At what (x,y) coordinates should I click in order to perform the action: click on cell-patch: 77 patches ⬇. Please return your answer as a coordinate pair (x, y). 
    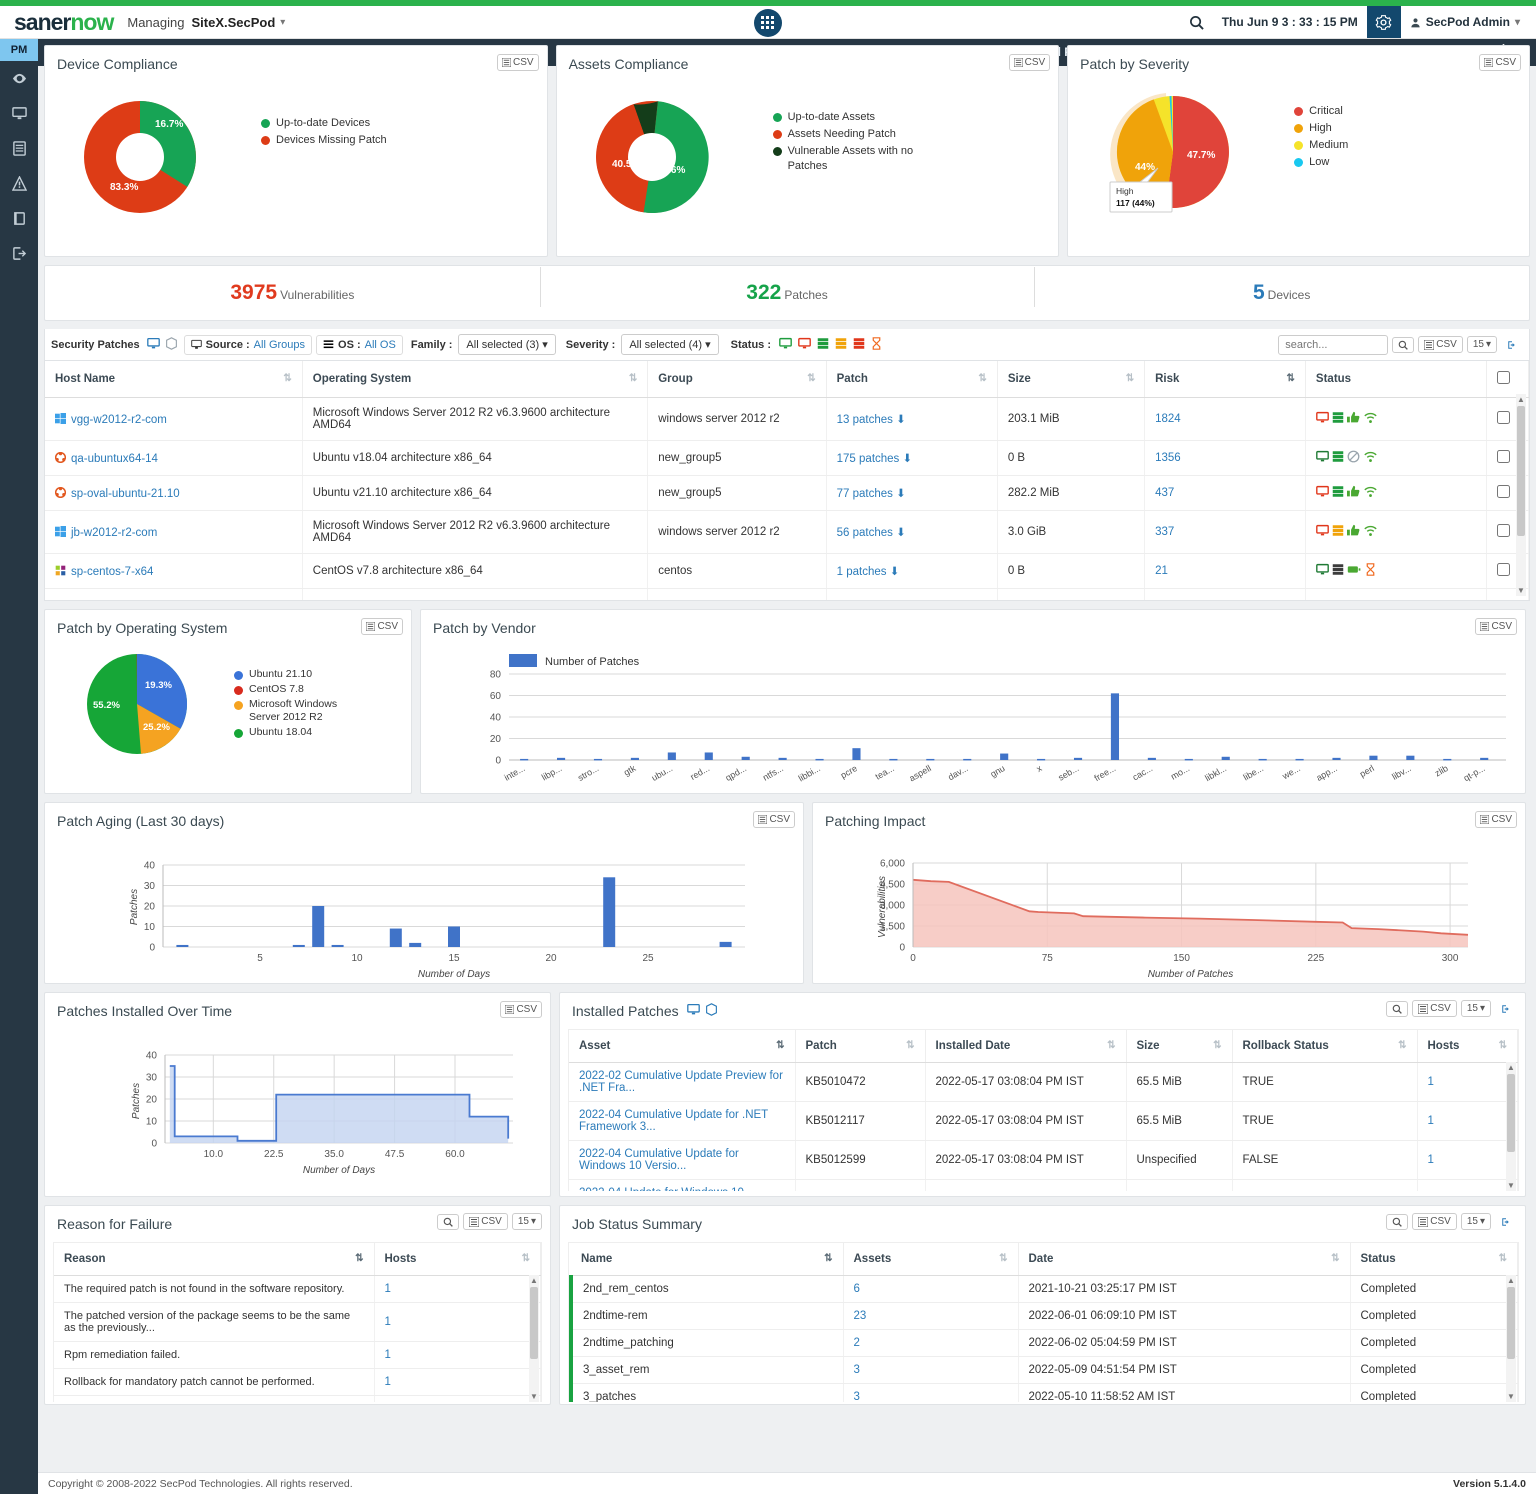
    Looking at the image, I should click on (912, 493).